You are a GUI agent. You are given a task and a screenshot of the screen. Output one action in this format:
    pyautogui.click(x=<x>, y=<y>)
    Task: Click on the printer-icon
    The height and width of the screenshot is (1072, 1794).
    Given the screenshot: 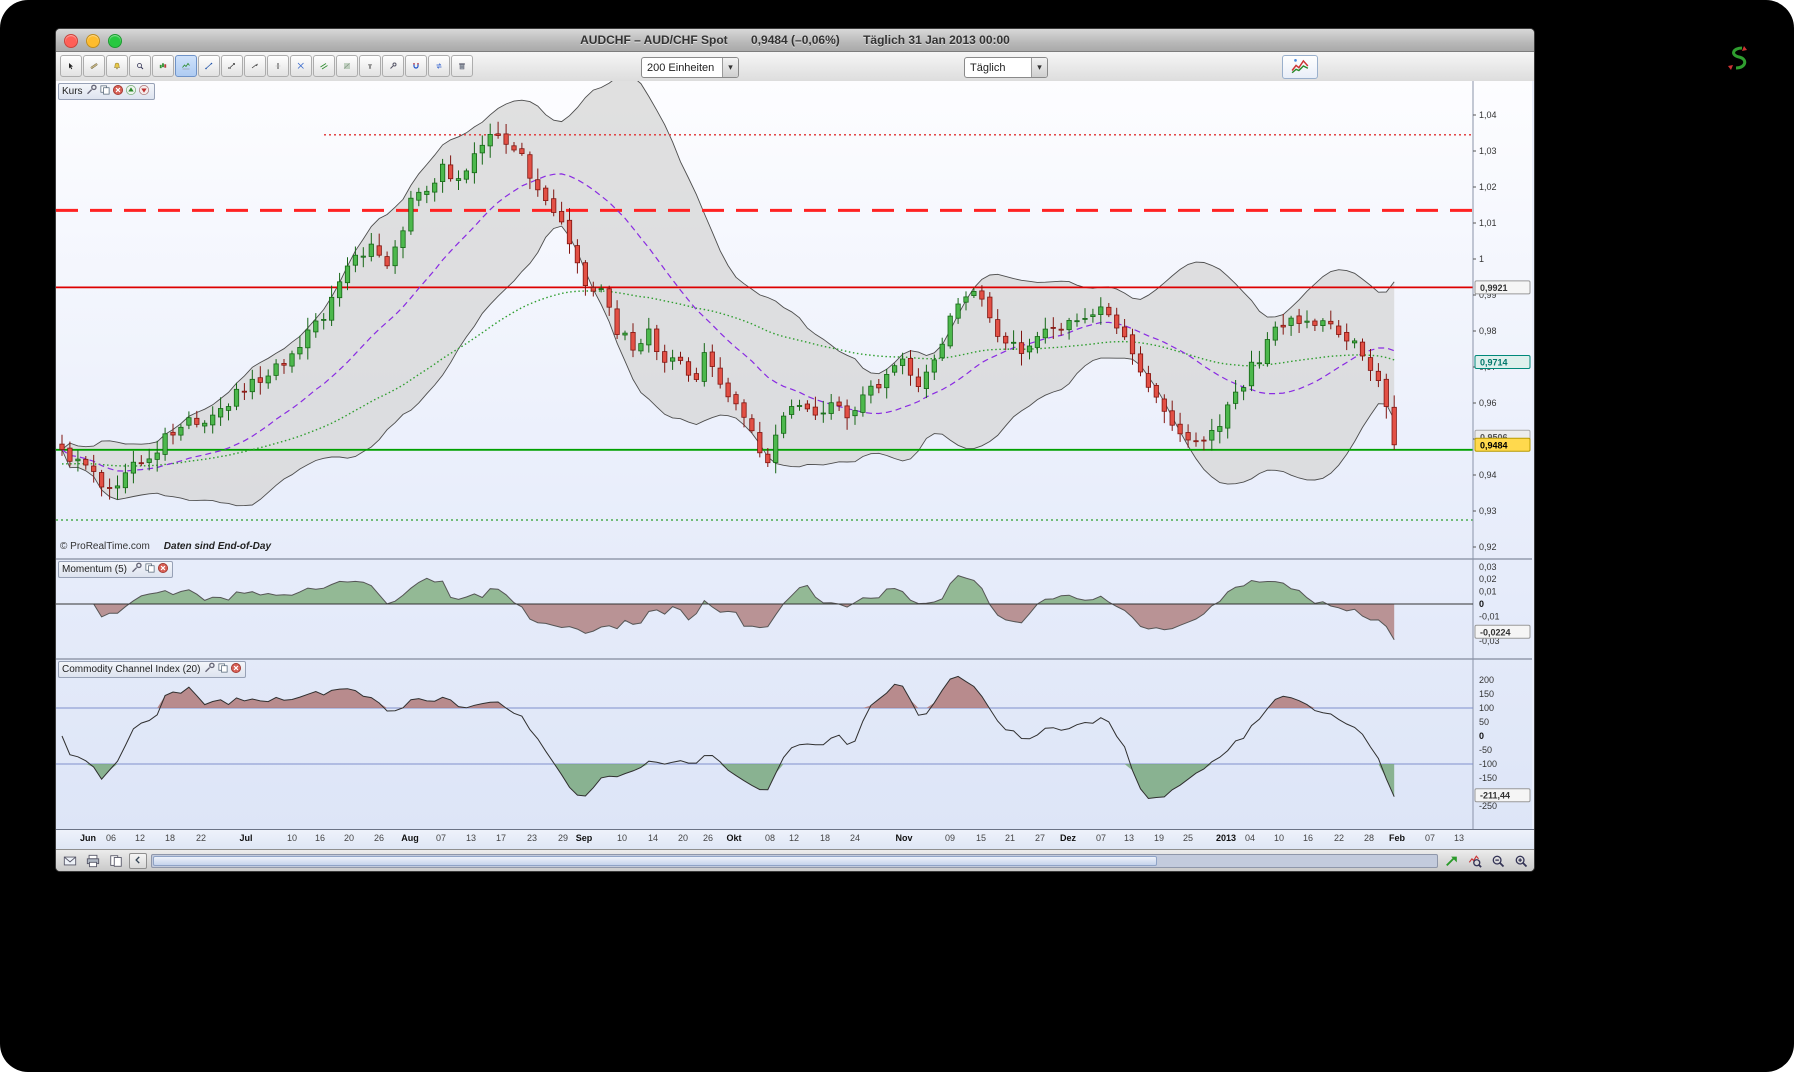 What is the action you would take?
    pyautogui.click(x=92, y=861)
    